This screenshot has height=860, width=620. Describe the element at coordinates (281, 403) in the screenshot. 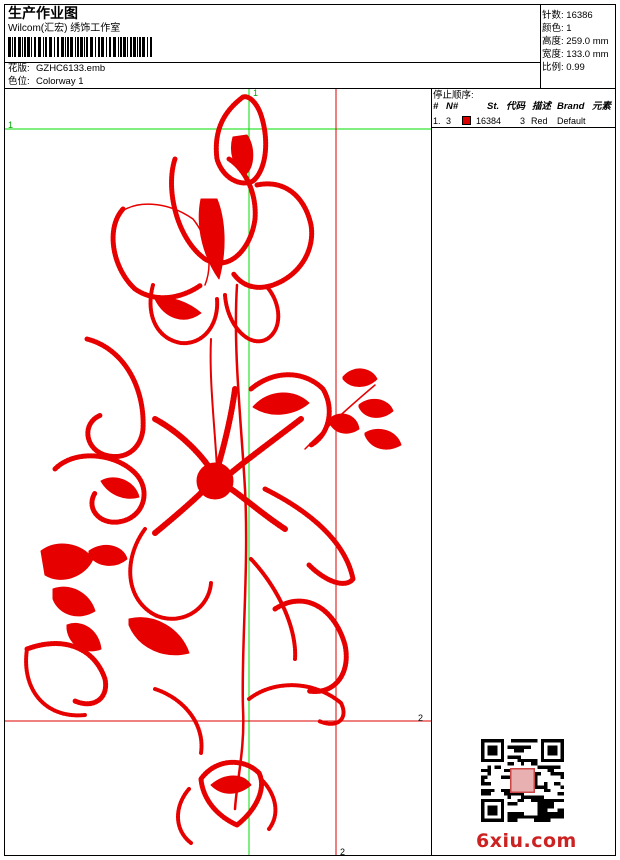

I see `ribbon-fill` at that location.